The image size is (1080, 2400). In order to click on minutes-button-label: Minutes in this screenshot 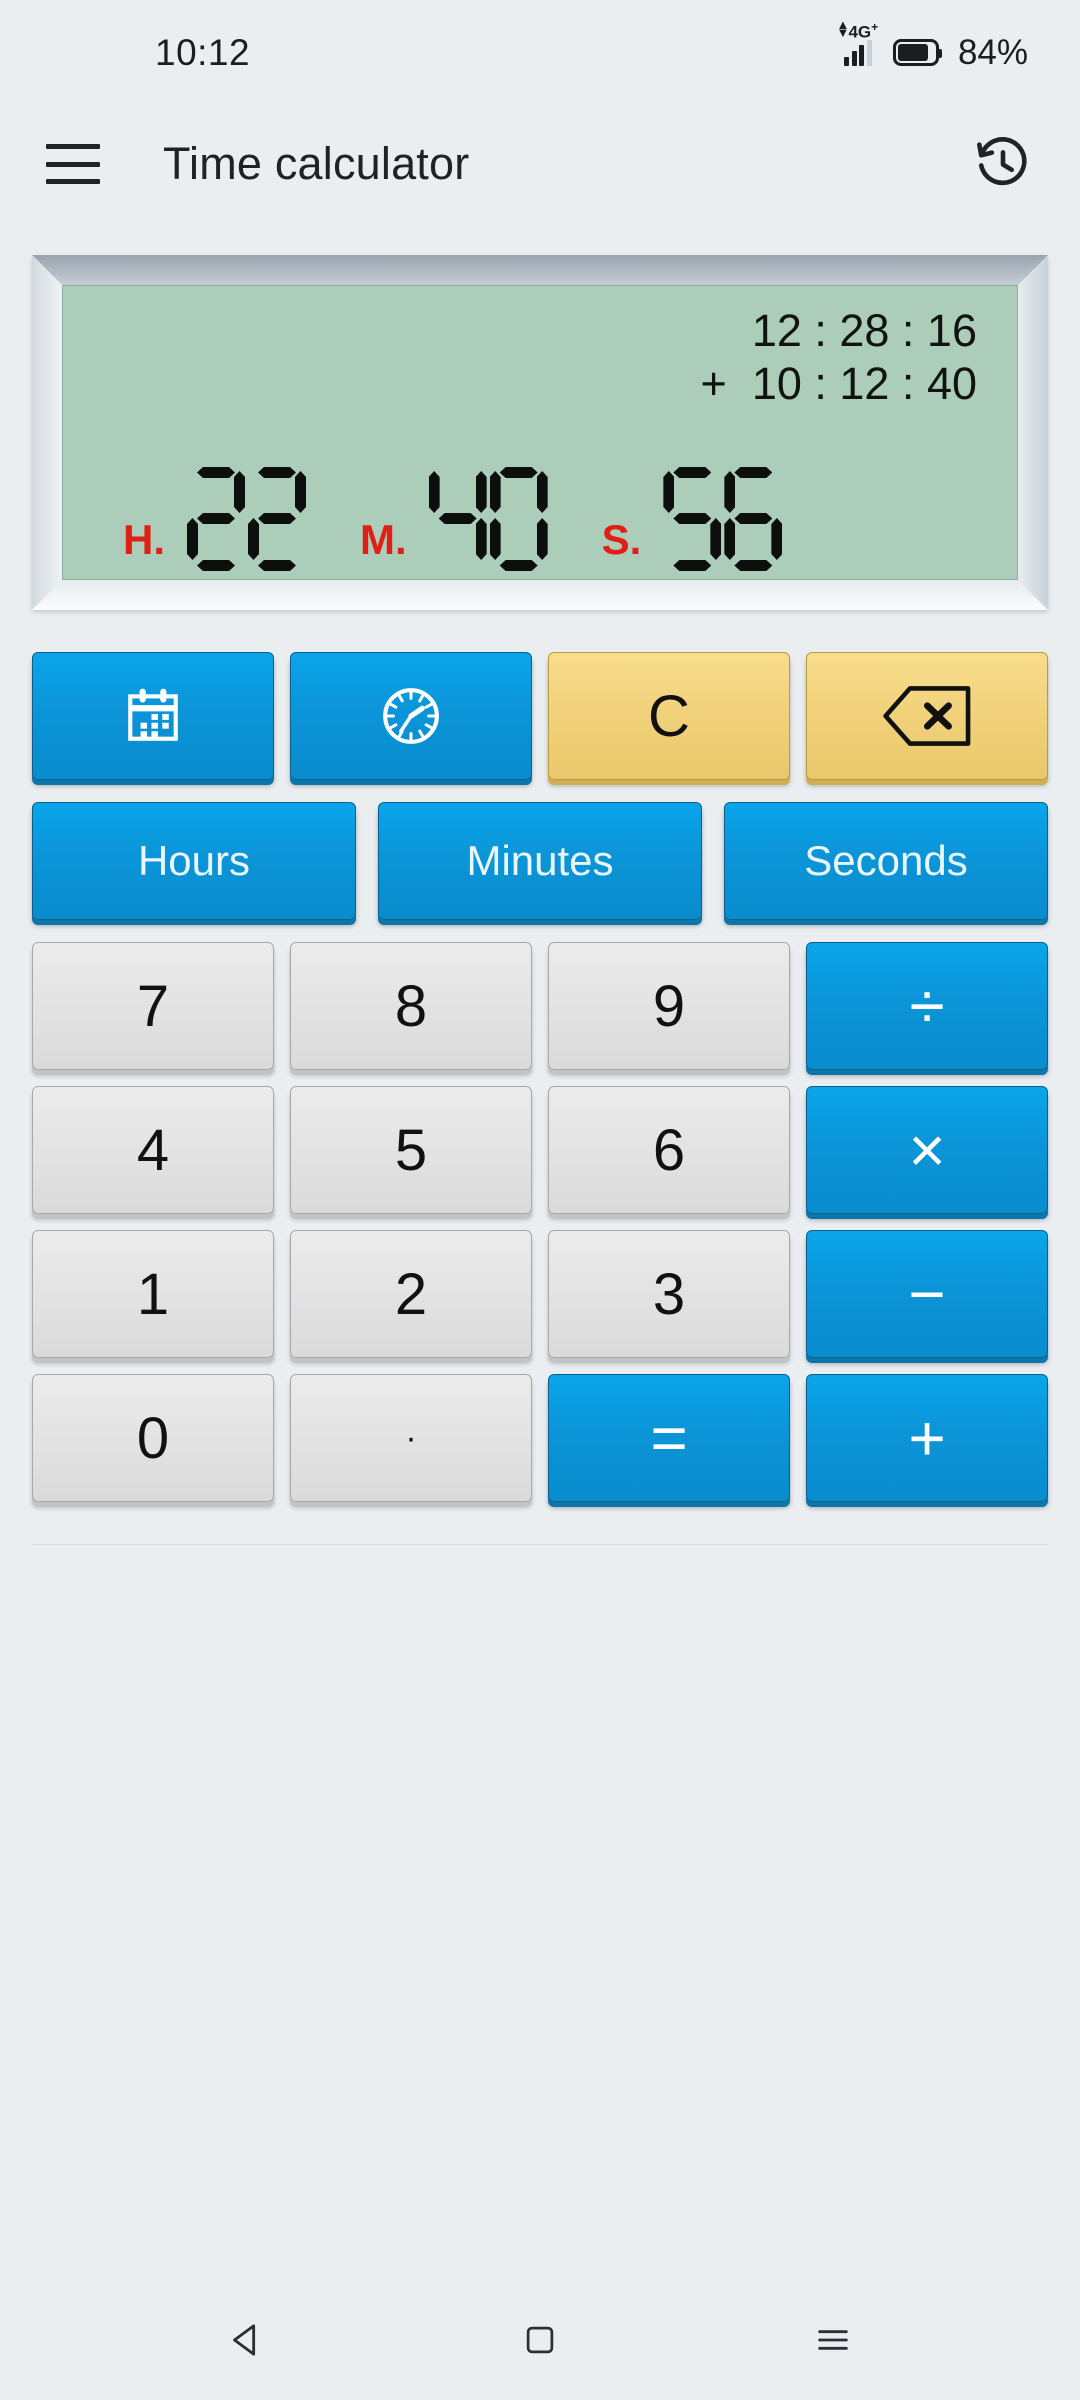, I will do `click(540, 860)`.